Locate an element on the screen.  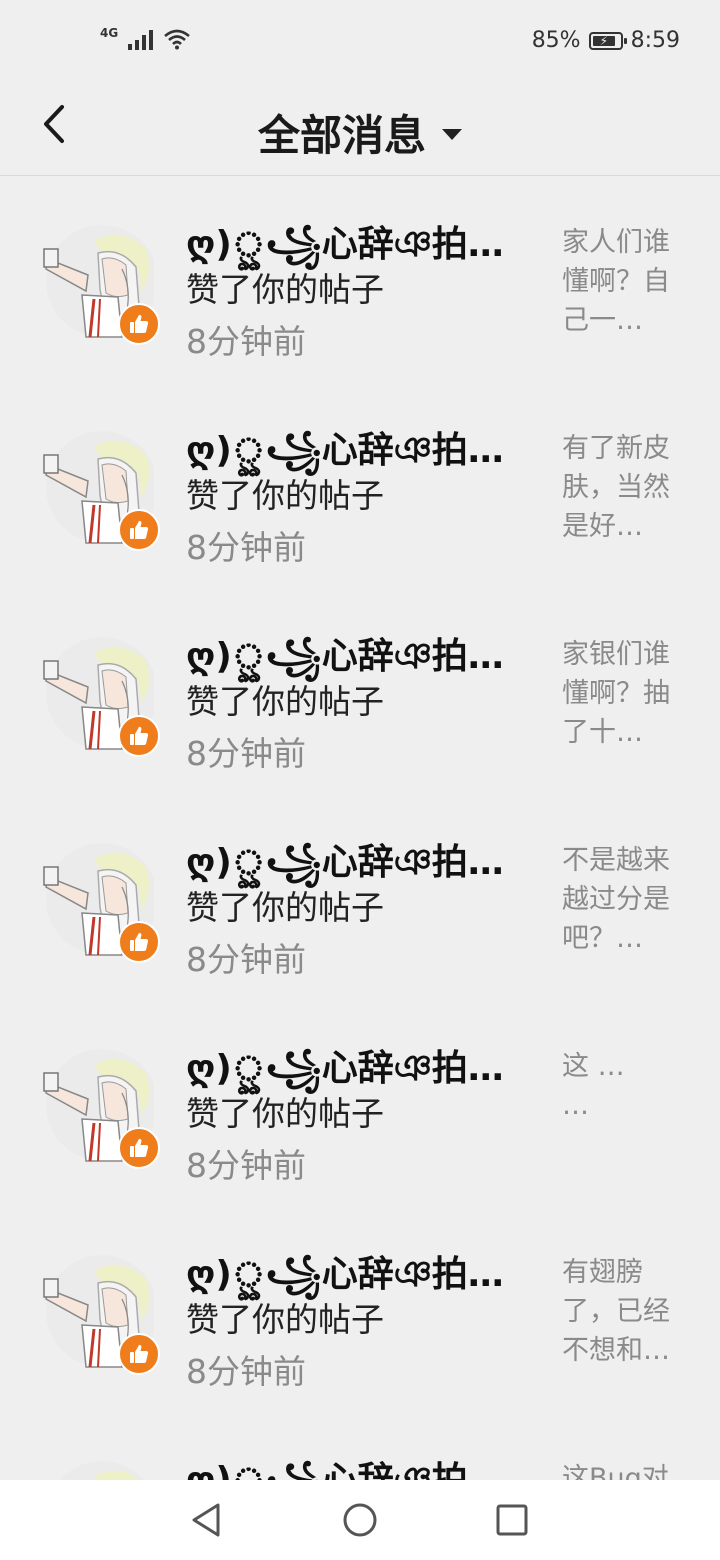
system-nav-bar is located at coordinates (360, 1520).